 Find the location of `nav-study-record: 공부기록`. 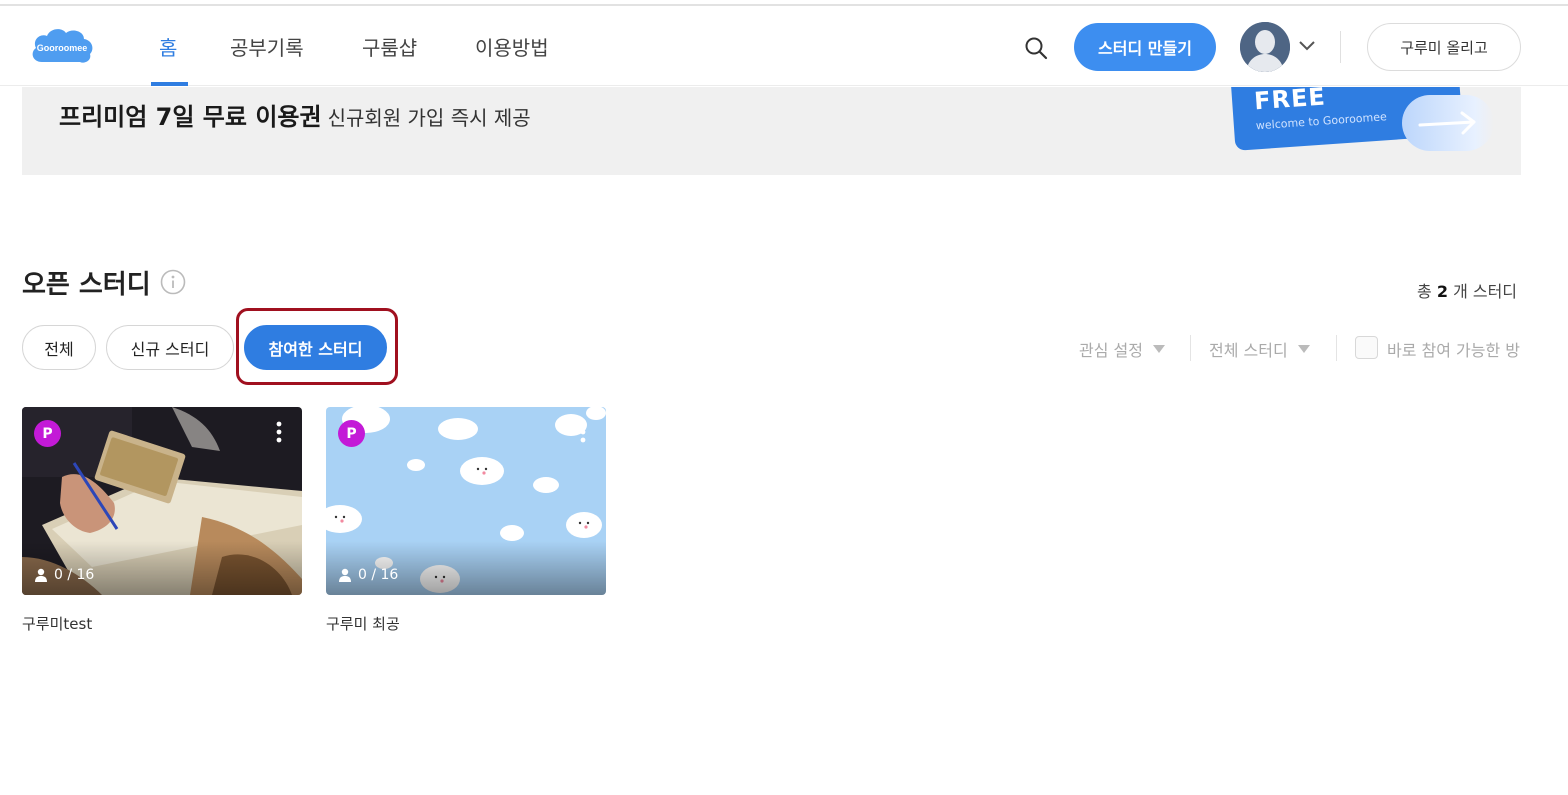

nav-study-record: 공부기록 is located at coordinates (267, 46).